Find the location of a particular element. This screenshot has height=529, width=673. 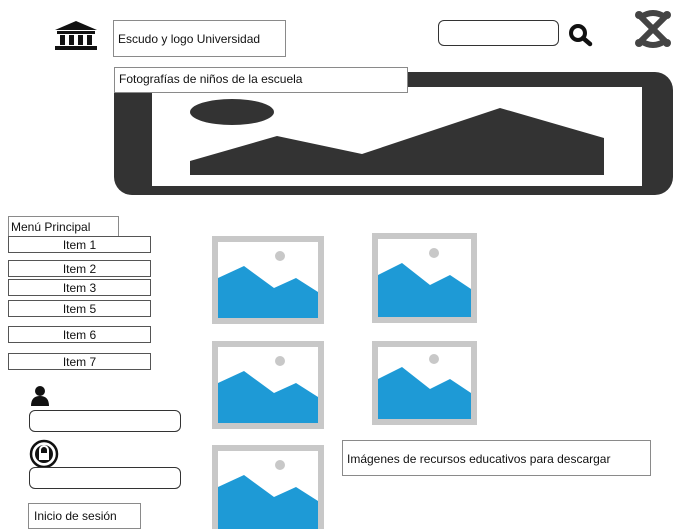

joomla-icon is located at coordinates (653, 29).